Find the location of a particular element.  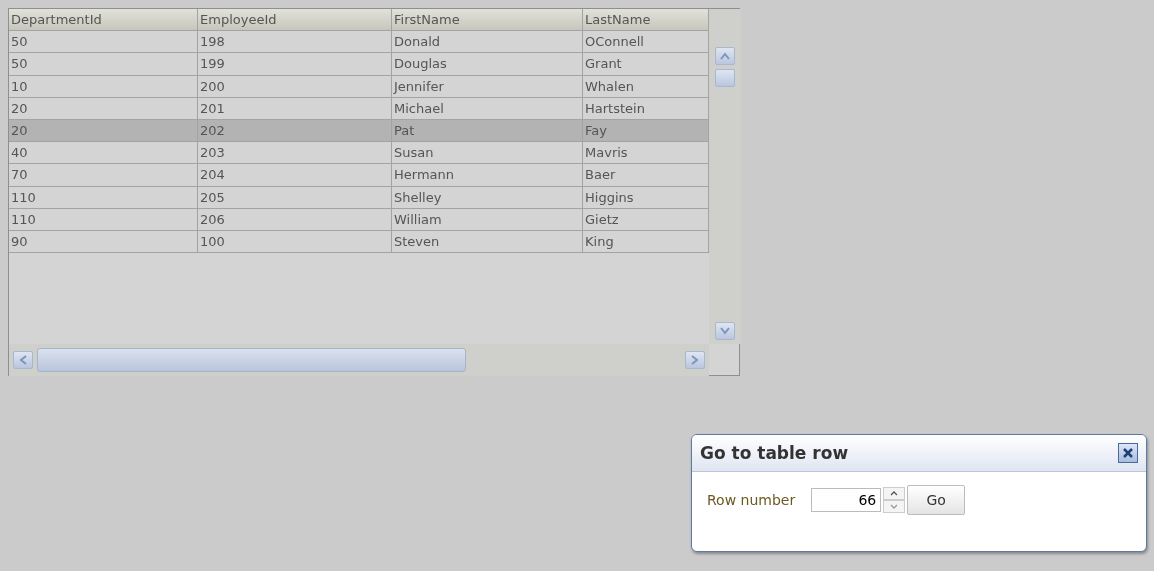

increment-button is located at coordinates (894, 493).